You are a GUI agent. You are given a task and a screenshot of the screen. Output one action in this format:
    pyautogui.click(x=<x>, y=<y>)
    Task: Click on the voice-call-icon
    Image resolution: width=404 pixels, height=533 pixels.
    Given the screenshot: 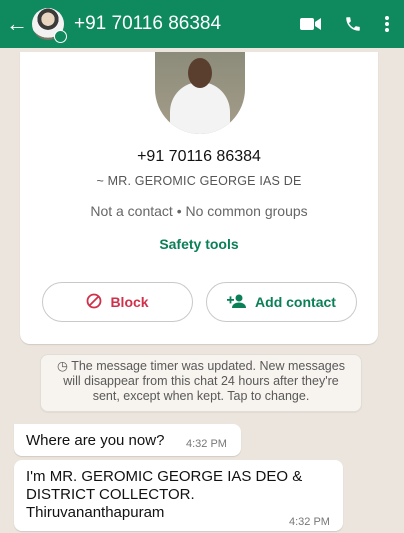 What is the action you would take?
    pyautogui.click(x=353, y=24)
    